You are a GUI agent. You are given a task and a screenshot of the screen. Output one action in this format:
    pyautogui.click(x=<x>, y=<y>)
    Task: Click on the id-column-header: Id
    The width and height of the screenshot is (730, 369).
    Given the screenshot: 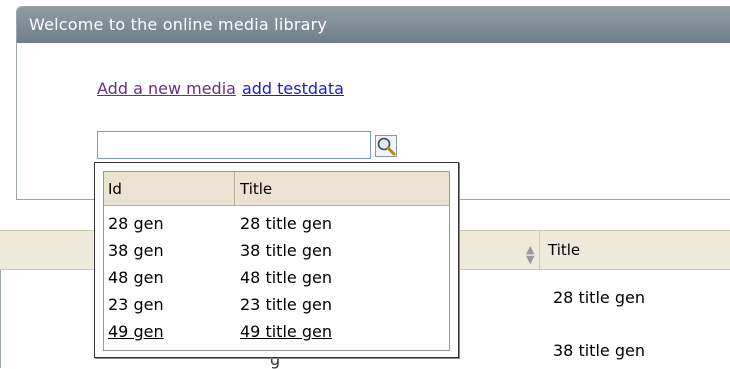 What is the action you would take?
    pyautogui.click(x=115, y=189)
    